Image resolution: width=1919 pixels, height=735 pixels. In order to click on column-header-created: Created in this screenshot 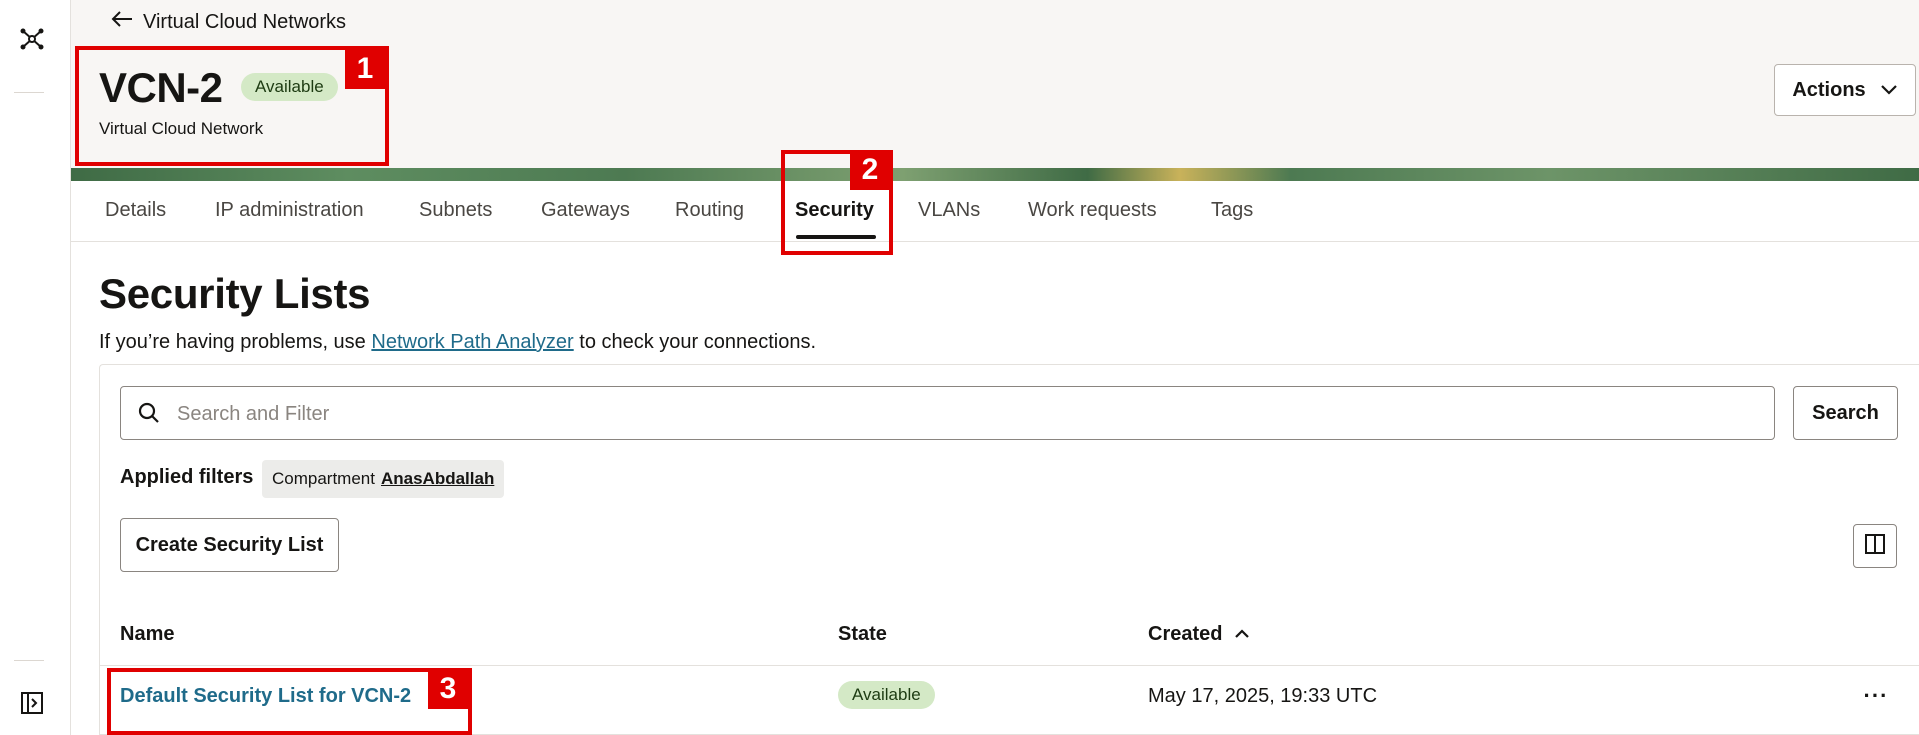, I will do `click(1199, 634)`.